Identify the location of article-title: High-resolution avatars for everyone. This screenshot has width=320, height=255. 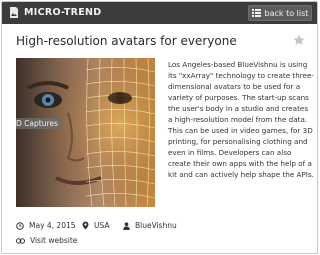
(126, 41).